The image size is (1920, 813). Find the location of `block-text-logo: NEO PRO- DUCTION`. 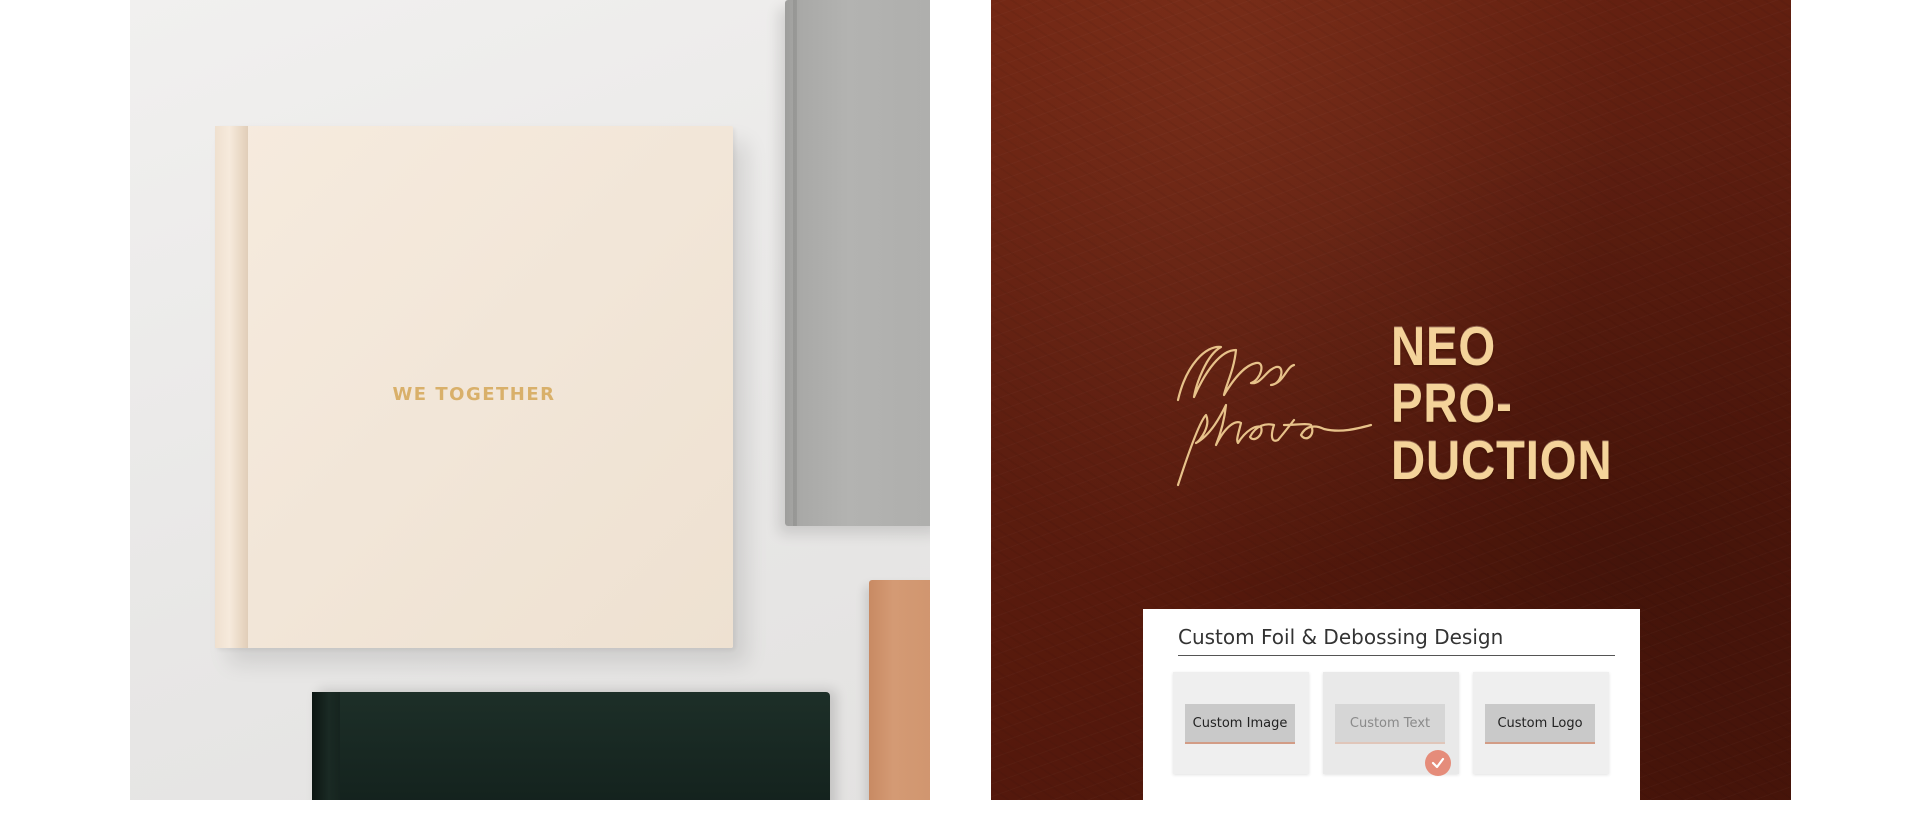

block-text-logo: NEO PRO- DUCTION is located at coordinates (1501, 403).